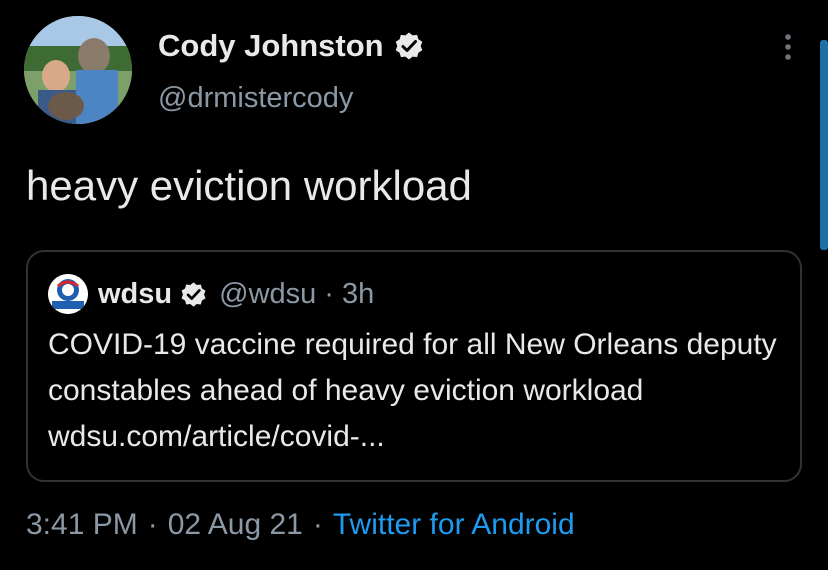 The height and width of the screenshot is (570, 828). What do you see at coordinates (271, 46) in the screenshot?
I see `author-display-name: Cody Johnston` at bounding box center [271, 46].